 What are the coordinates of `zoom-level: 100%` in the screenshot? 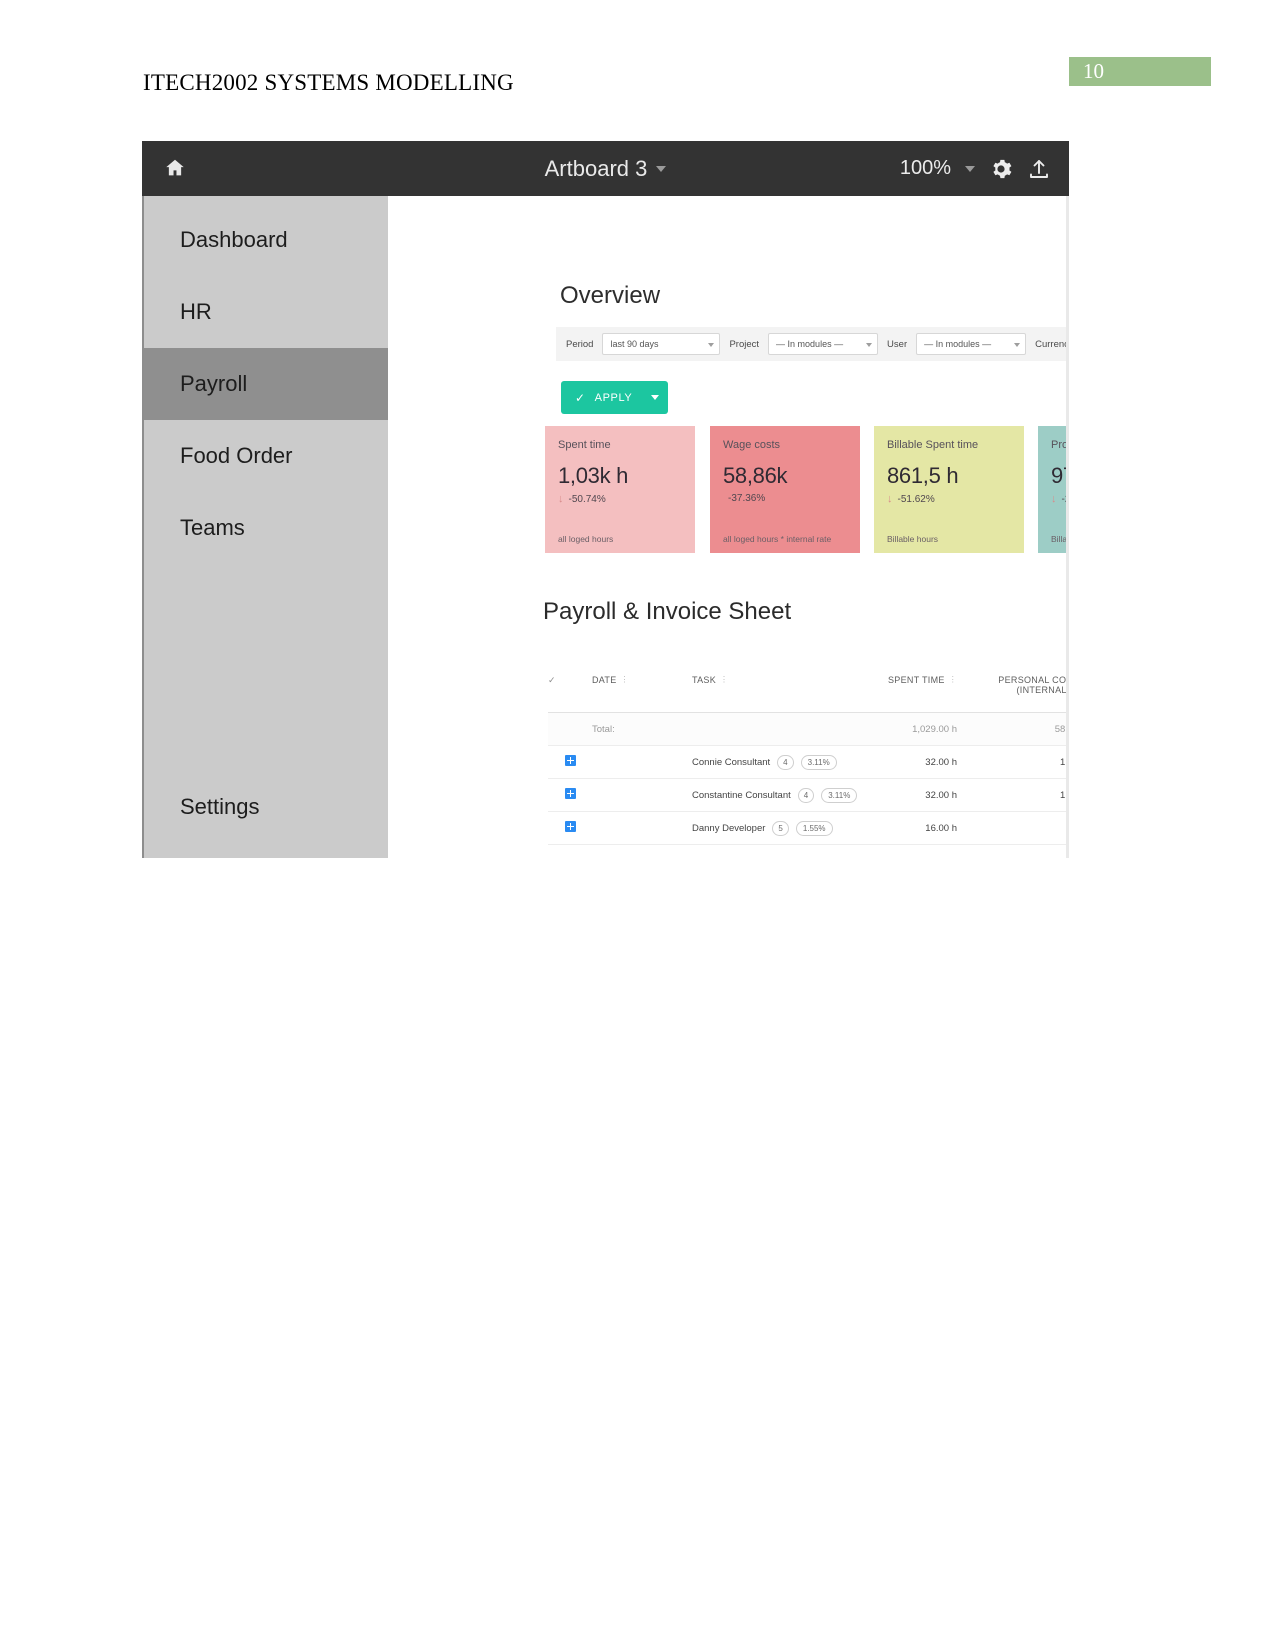 It's located at (925, 168).